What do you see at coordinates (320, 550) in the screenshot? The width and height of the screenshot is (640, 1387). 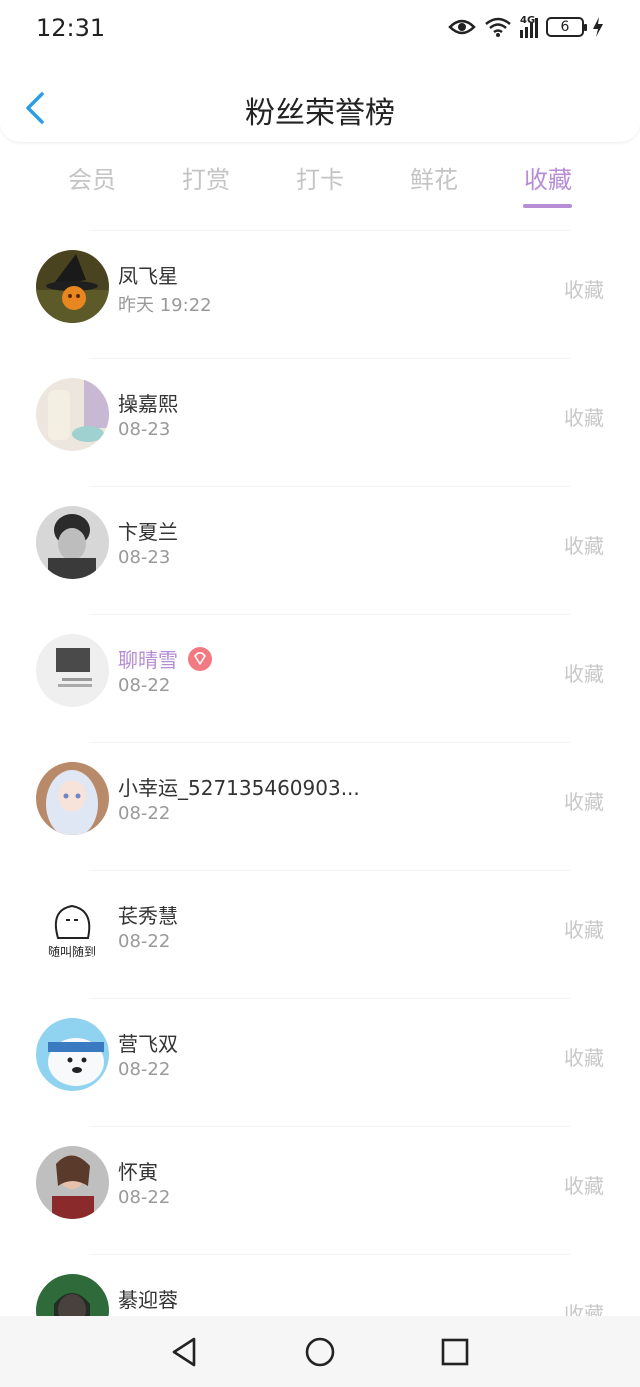 I see `list-item: 卞夏兰 08-23 收藏` at bounding box center [320, 550].